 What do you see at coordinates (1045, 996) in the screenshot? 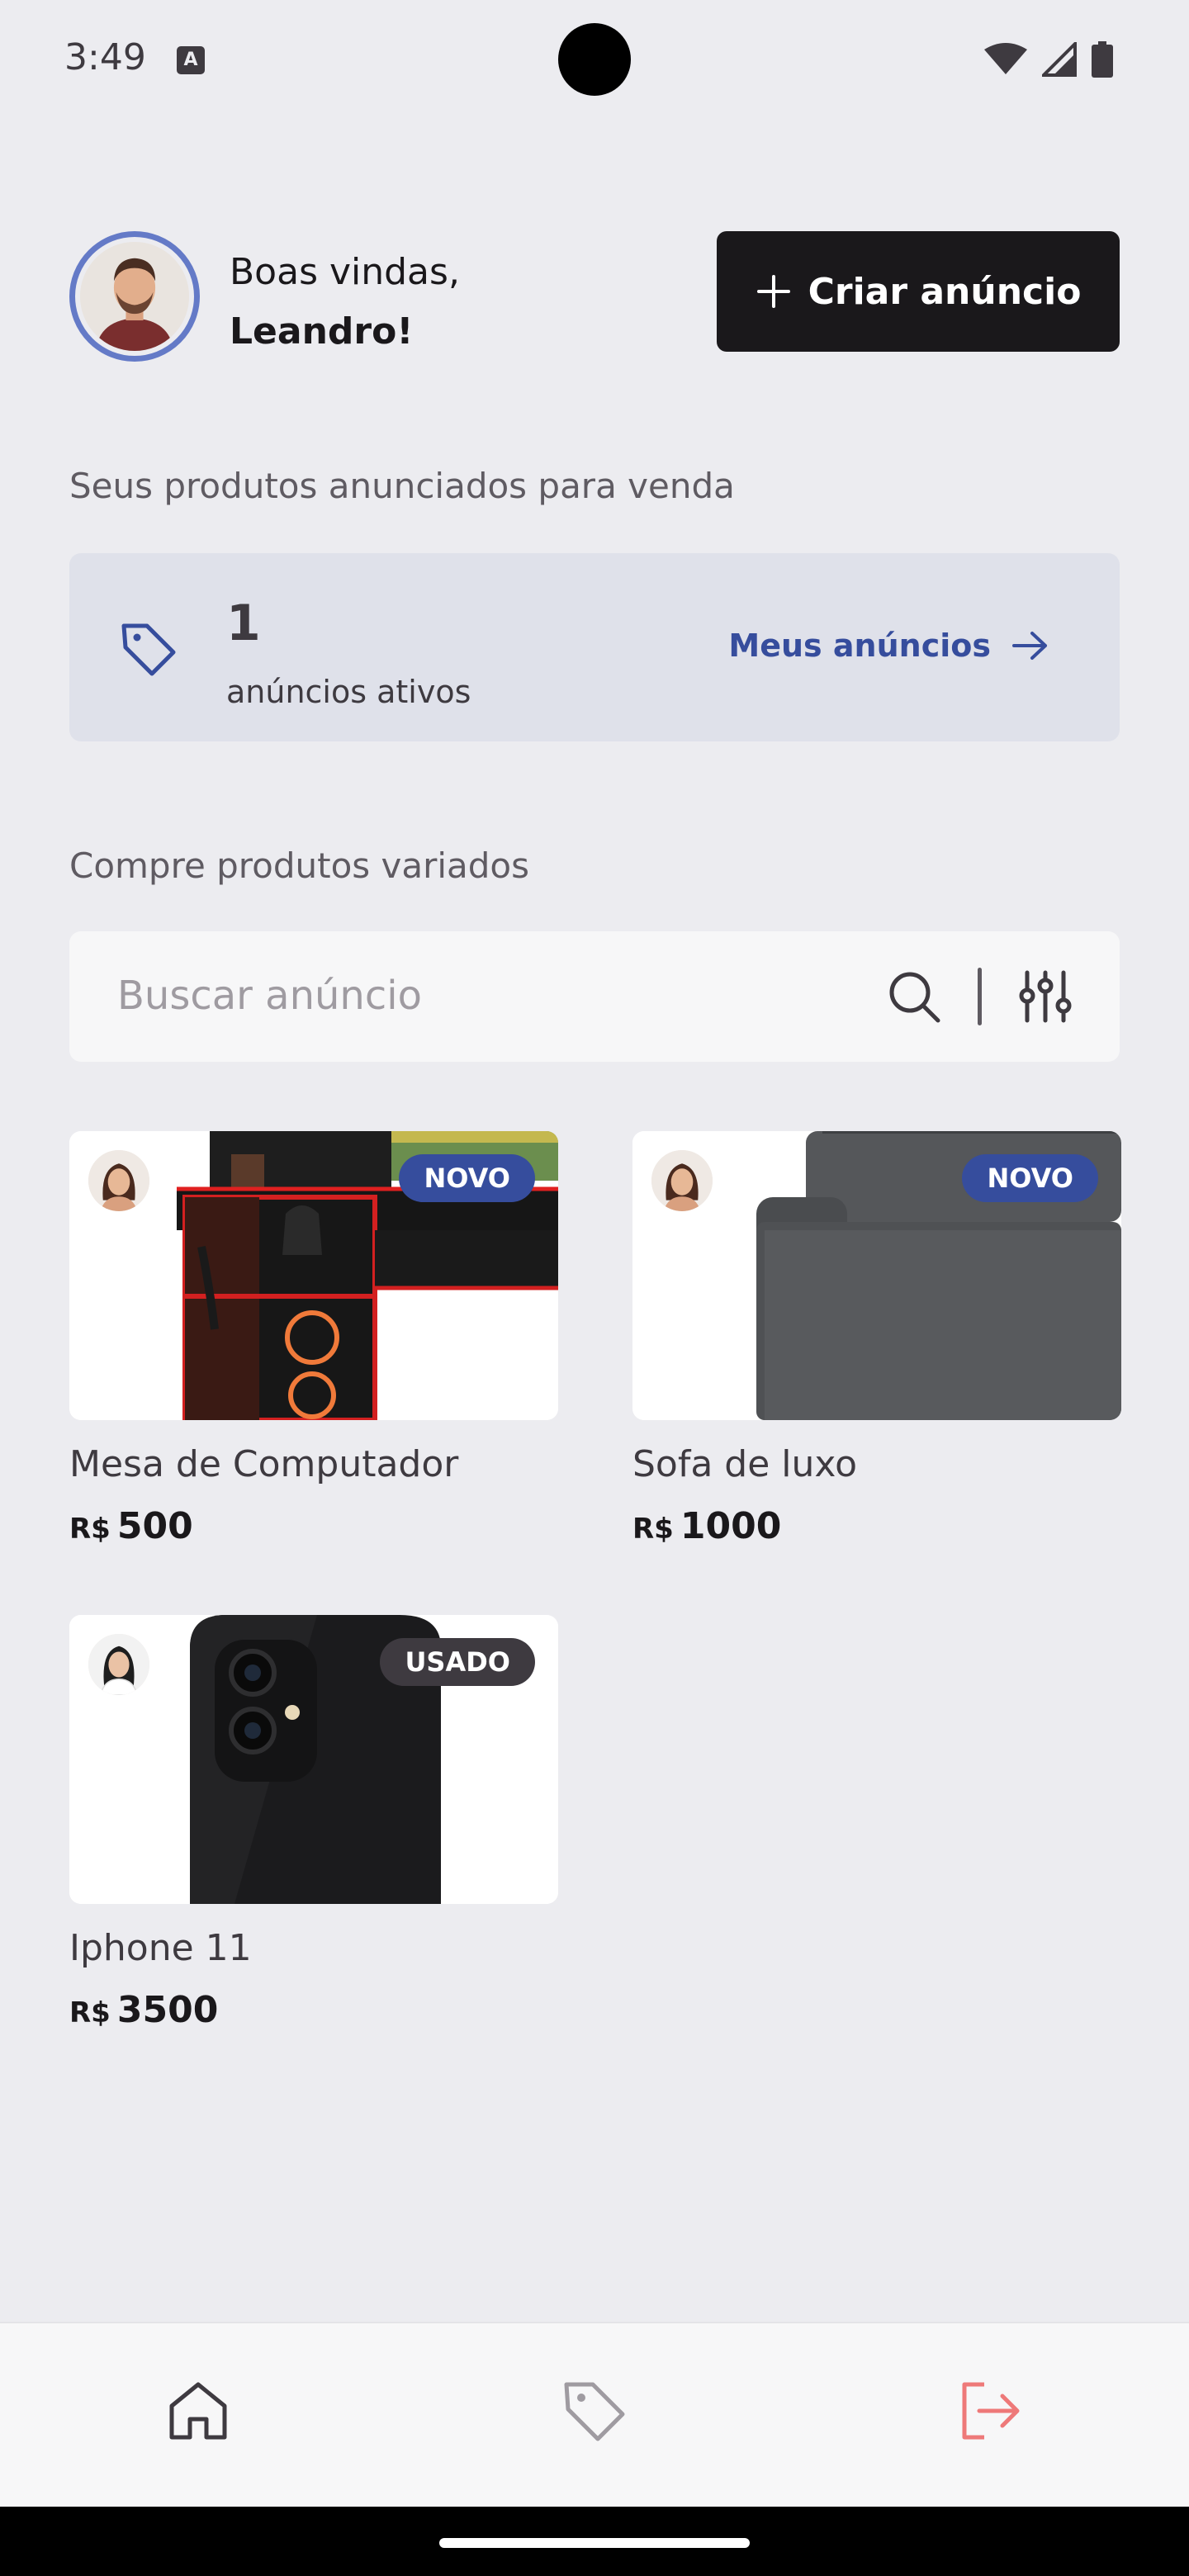
I see `filter-icon` at bounding box center [1045, 996].